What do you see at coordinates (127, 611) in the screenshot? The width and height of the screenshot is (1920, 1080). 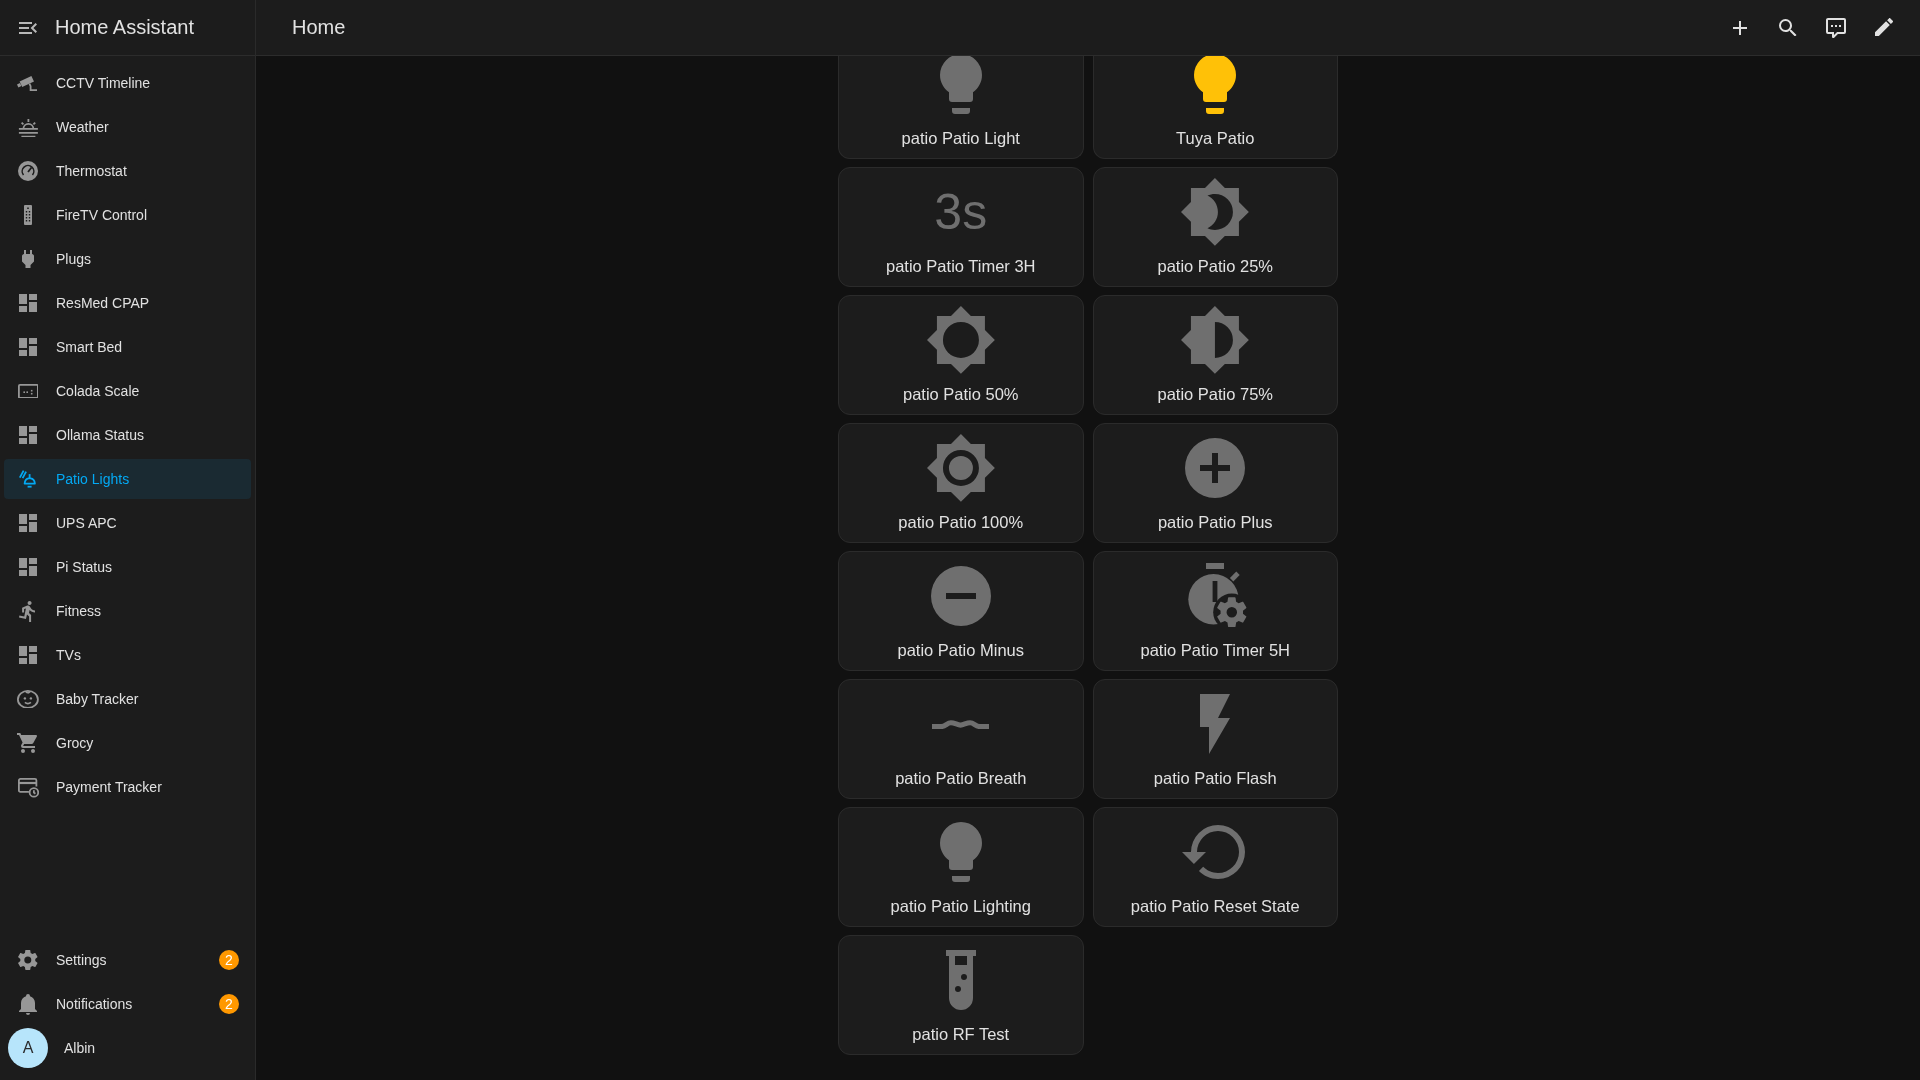 I see `sidebar-item: Fitness` at bounding box center [127, 611].